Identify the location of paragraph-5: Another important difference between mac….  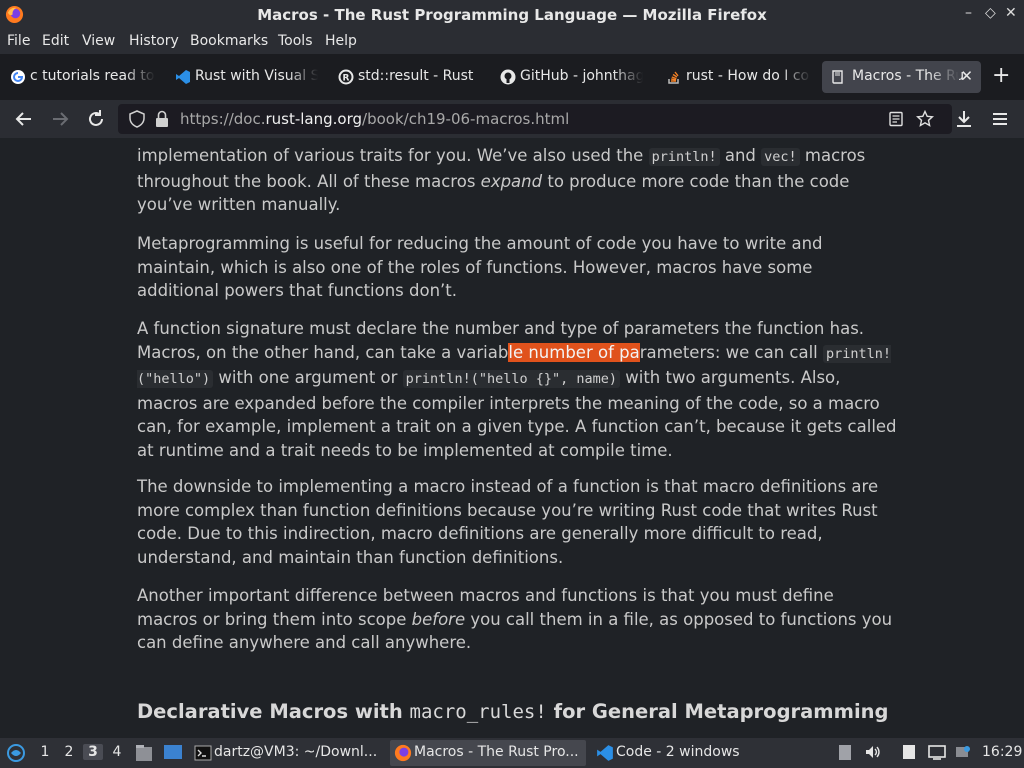
(515, 619).